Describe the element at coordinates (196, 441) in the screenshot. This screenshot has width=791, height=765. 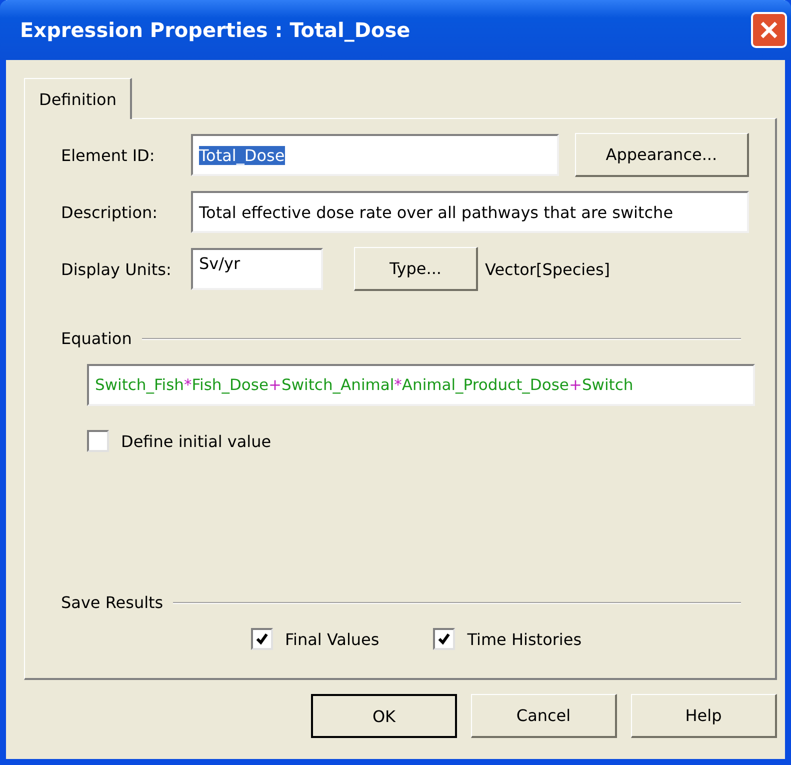
I see `checkbox-label: Define initial value` at that location.